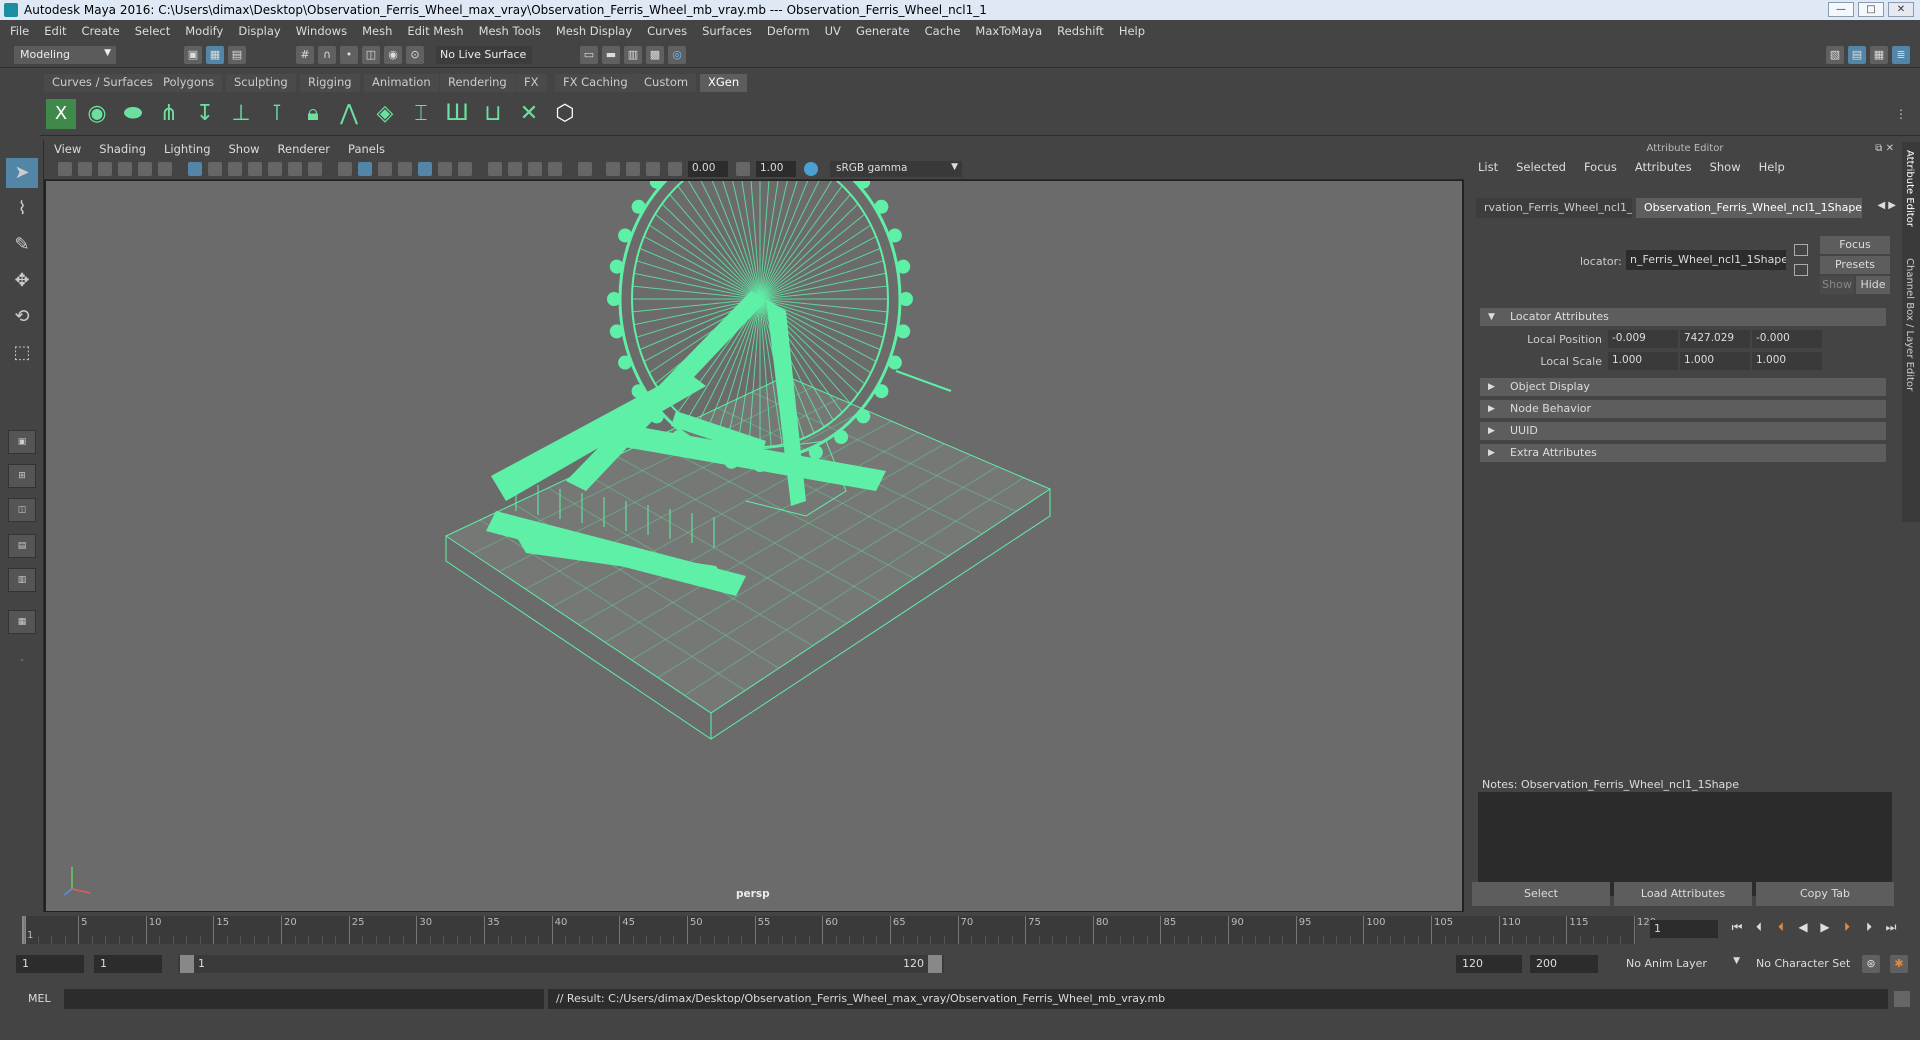 This screenshot has width=1920, height=1040. What do you see at coordinates (1803, 929) in the screenshot?
I see `play-backwards-icon: ◀` at bounding box center [1803, 929].